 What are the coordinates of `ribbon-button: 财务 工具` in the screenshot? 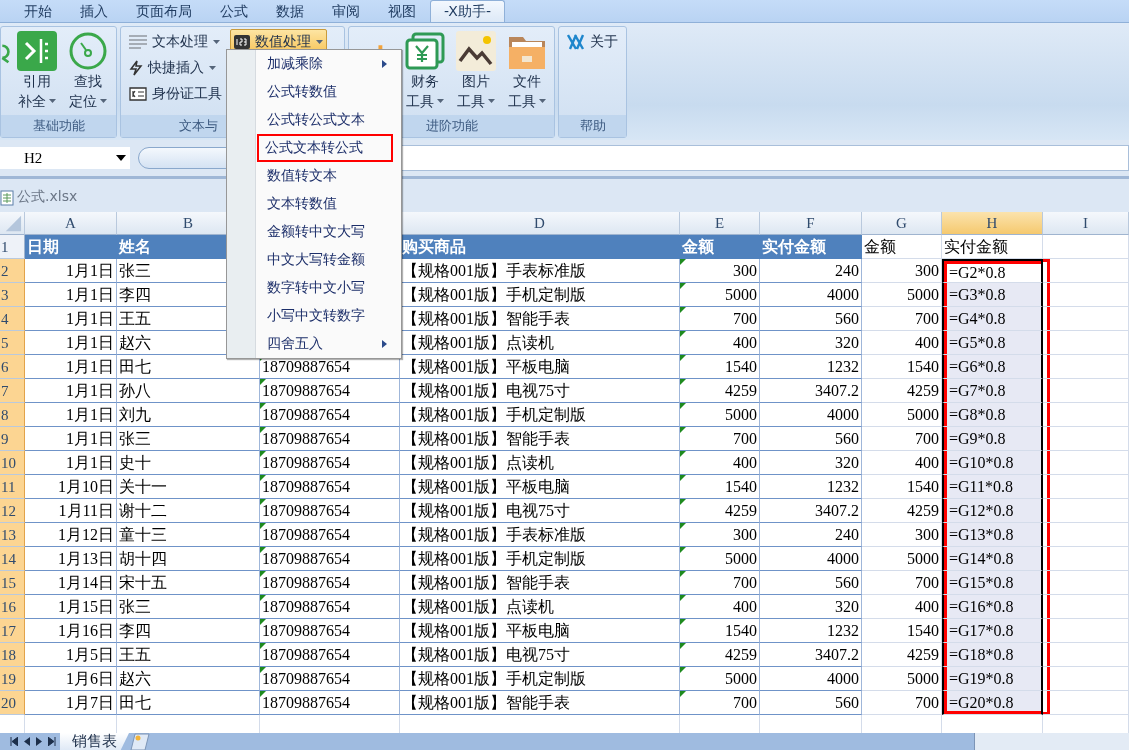 It's located at (425, 71).